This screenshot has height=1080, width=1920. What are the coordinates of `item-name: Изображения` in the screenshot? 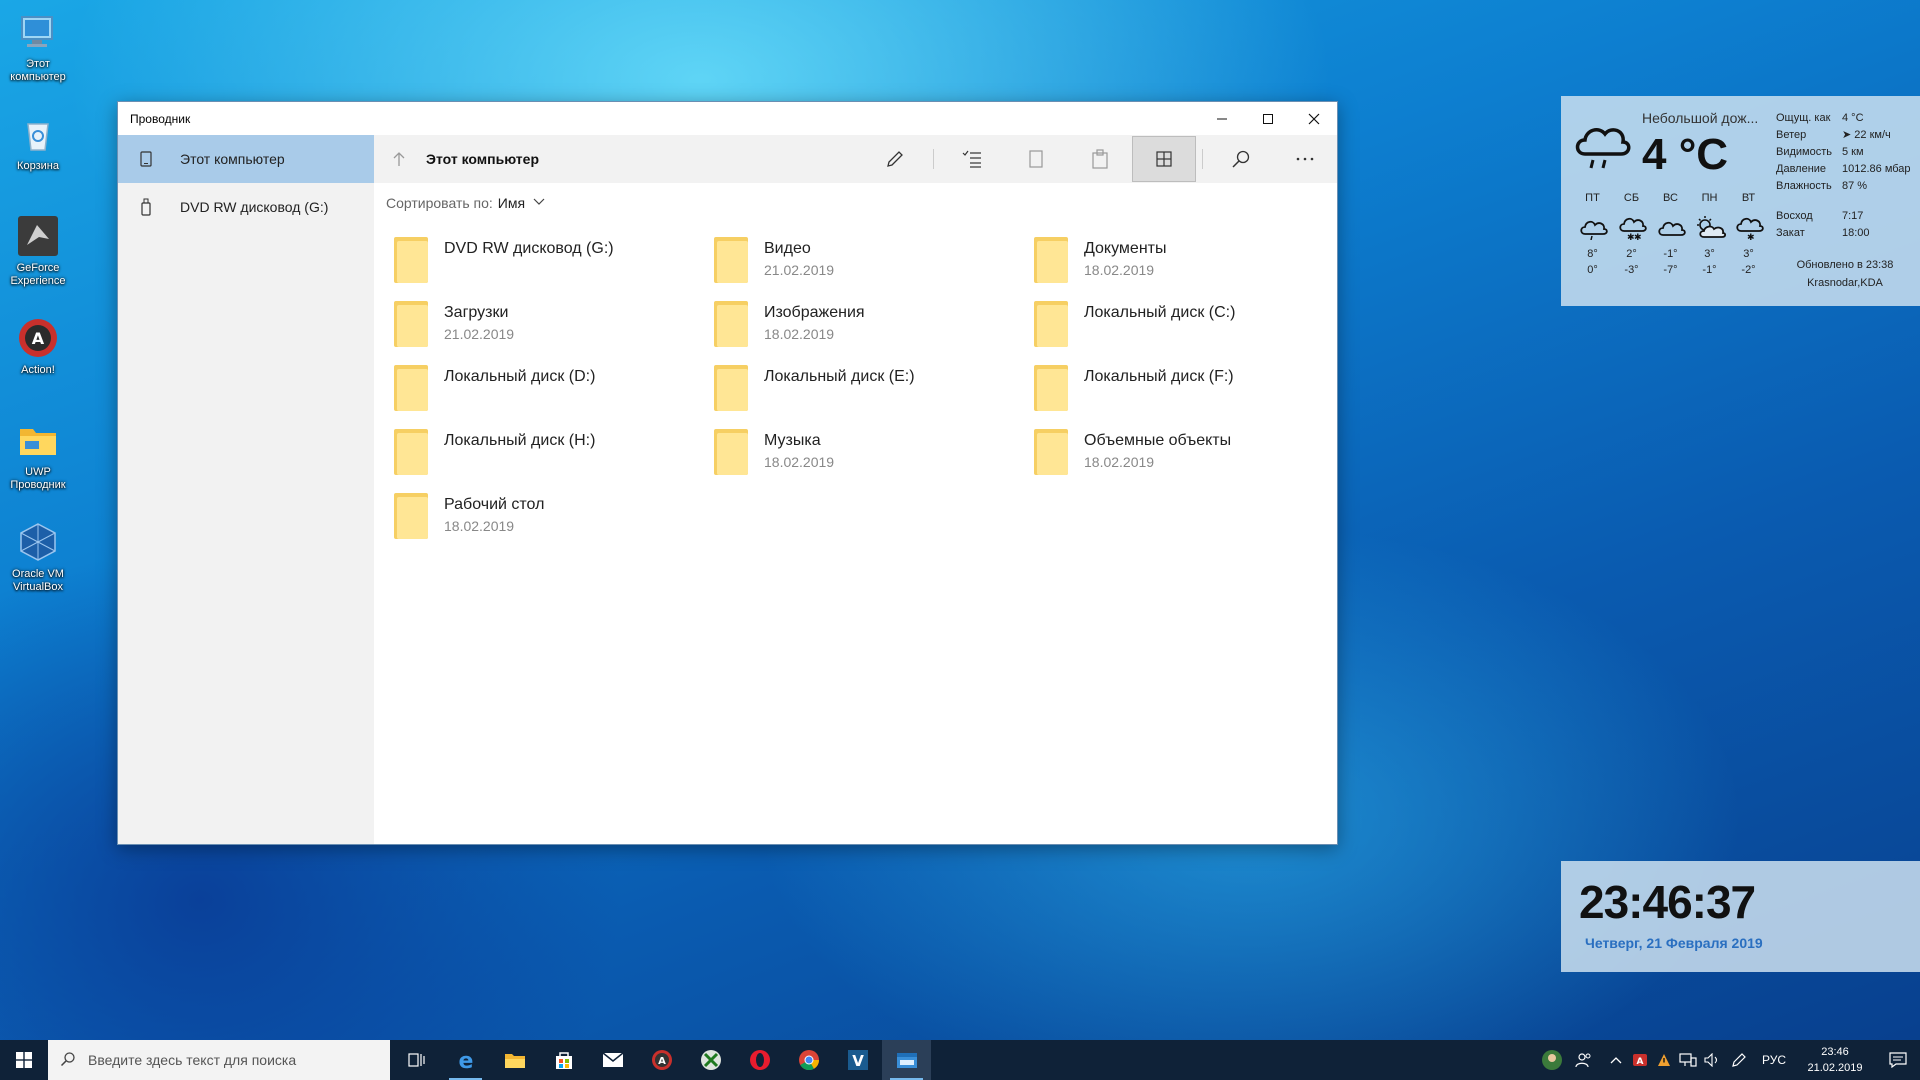 It's located at (814, 312).